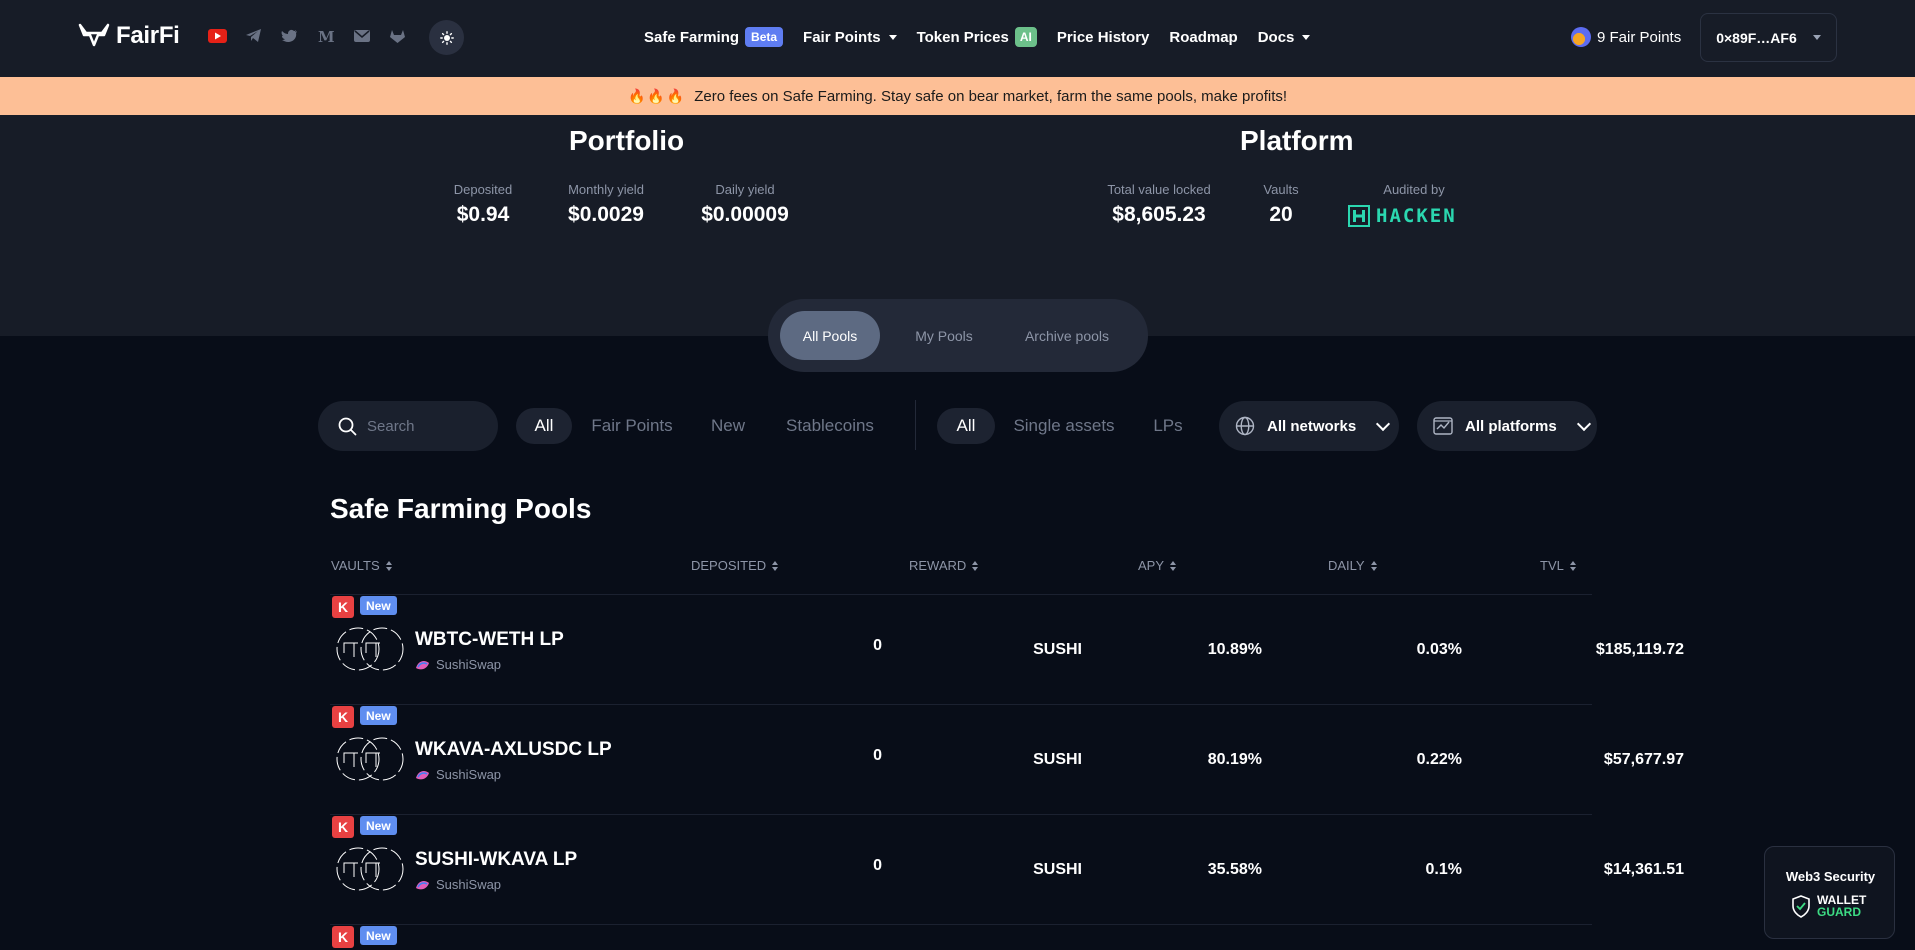  Describe the element at coordinates (1643, 869) in the screenshot. I see `tvl-cell: $14,361.51` at that location.